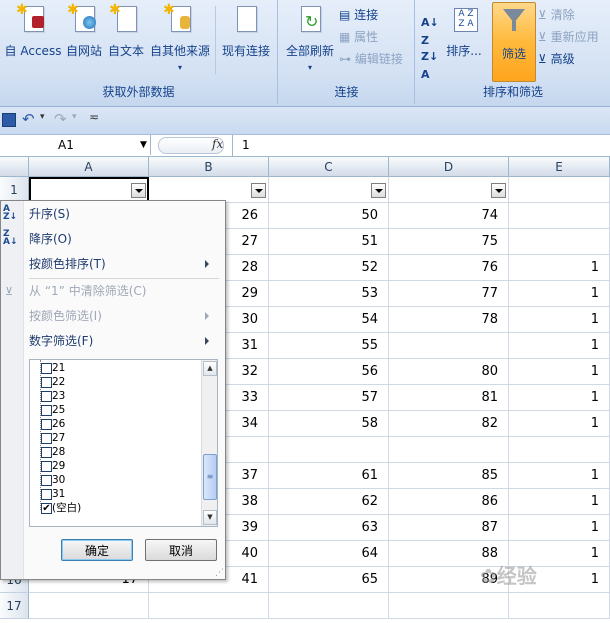  I want to click on reapply-button: ⊻ 重新应用, so click(568, 37).